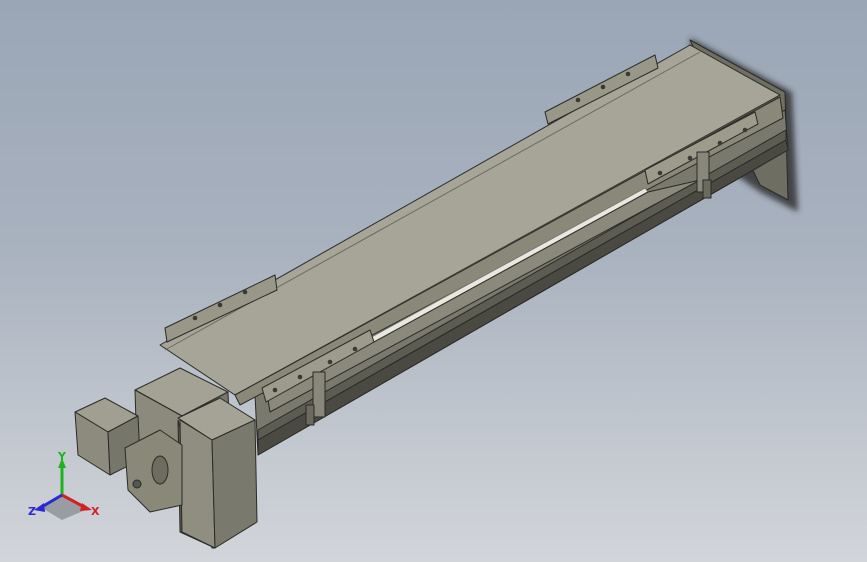 The height and width of the screenshot is (562, 867). Describe the element at coordinates (62, 456) in the screenshot. I see `triad-y-label: Y` at that location.